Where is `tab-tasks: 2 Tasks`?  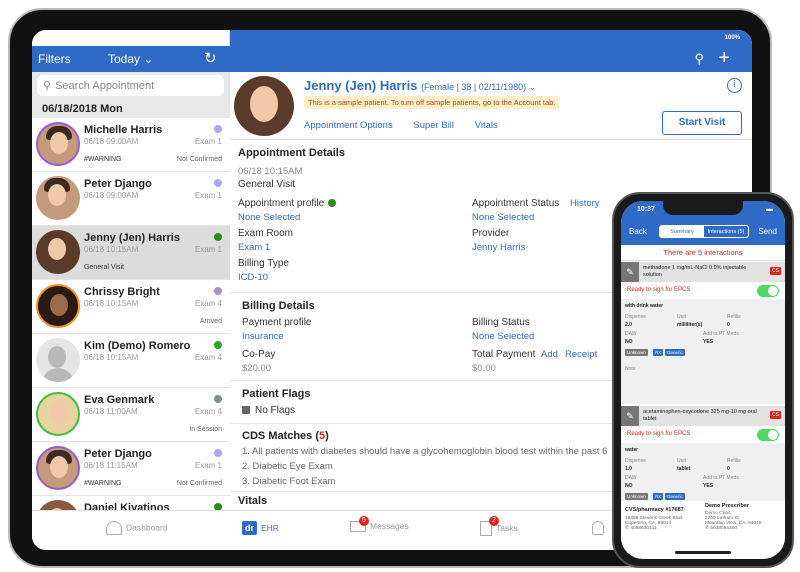
tab-tasks: 2 Tasks is located at coordinates (499, 526).